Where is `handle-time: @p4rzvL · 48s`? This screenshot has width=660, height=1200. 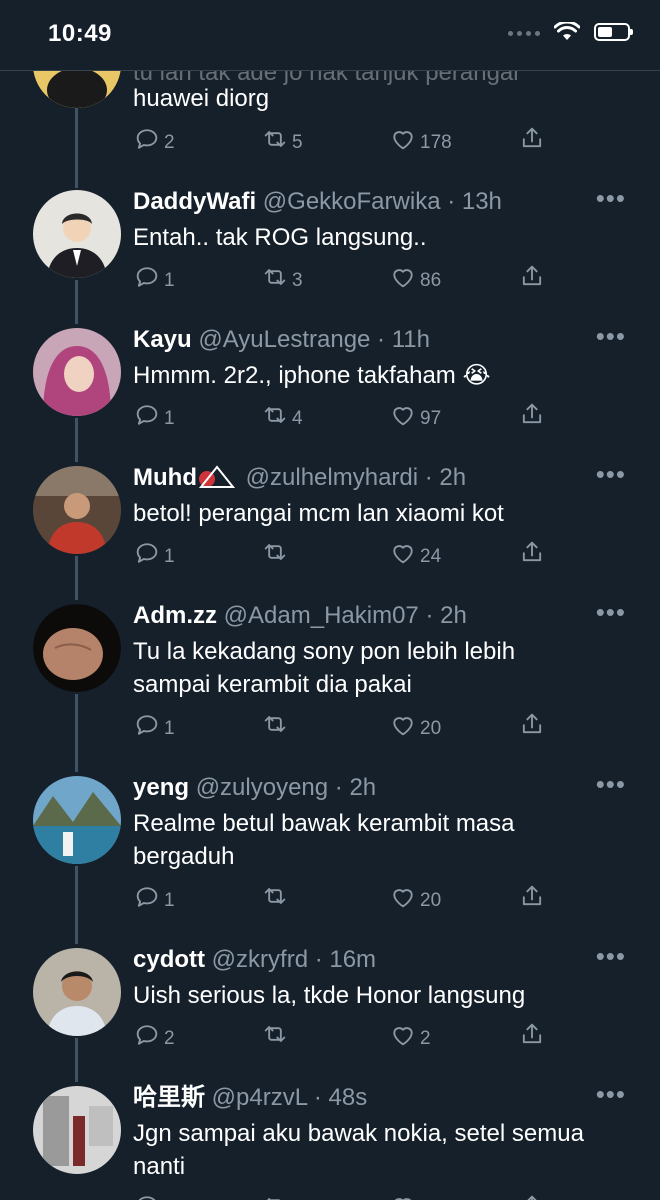 handle-time: @p4rzvL · 48s is located at coordinates (290, 1097).